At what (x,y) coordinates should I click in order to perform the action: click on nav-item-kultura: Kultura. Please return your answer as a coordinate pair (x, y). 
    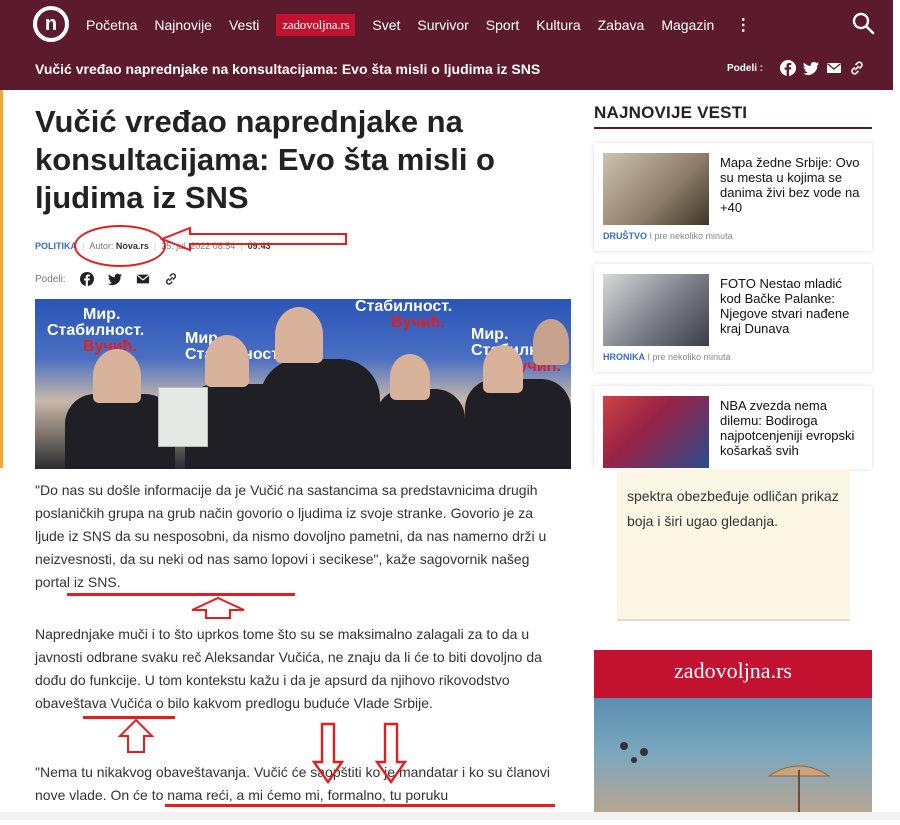
    Looking at the image, I should click on (558, 25).